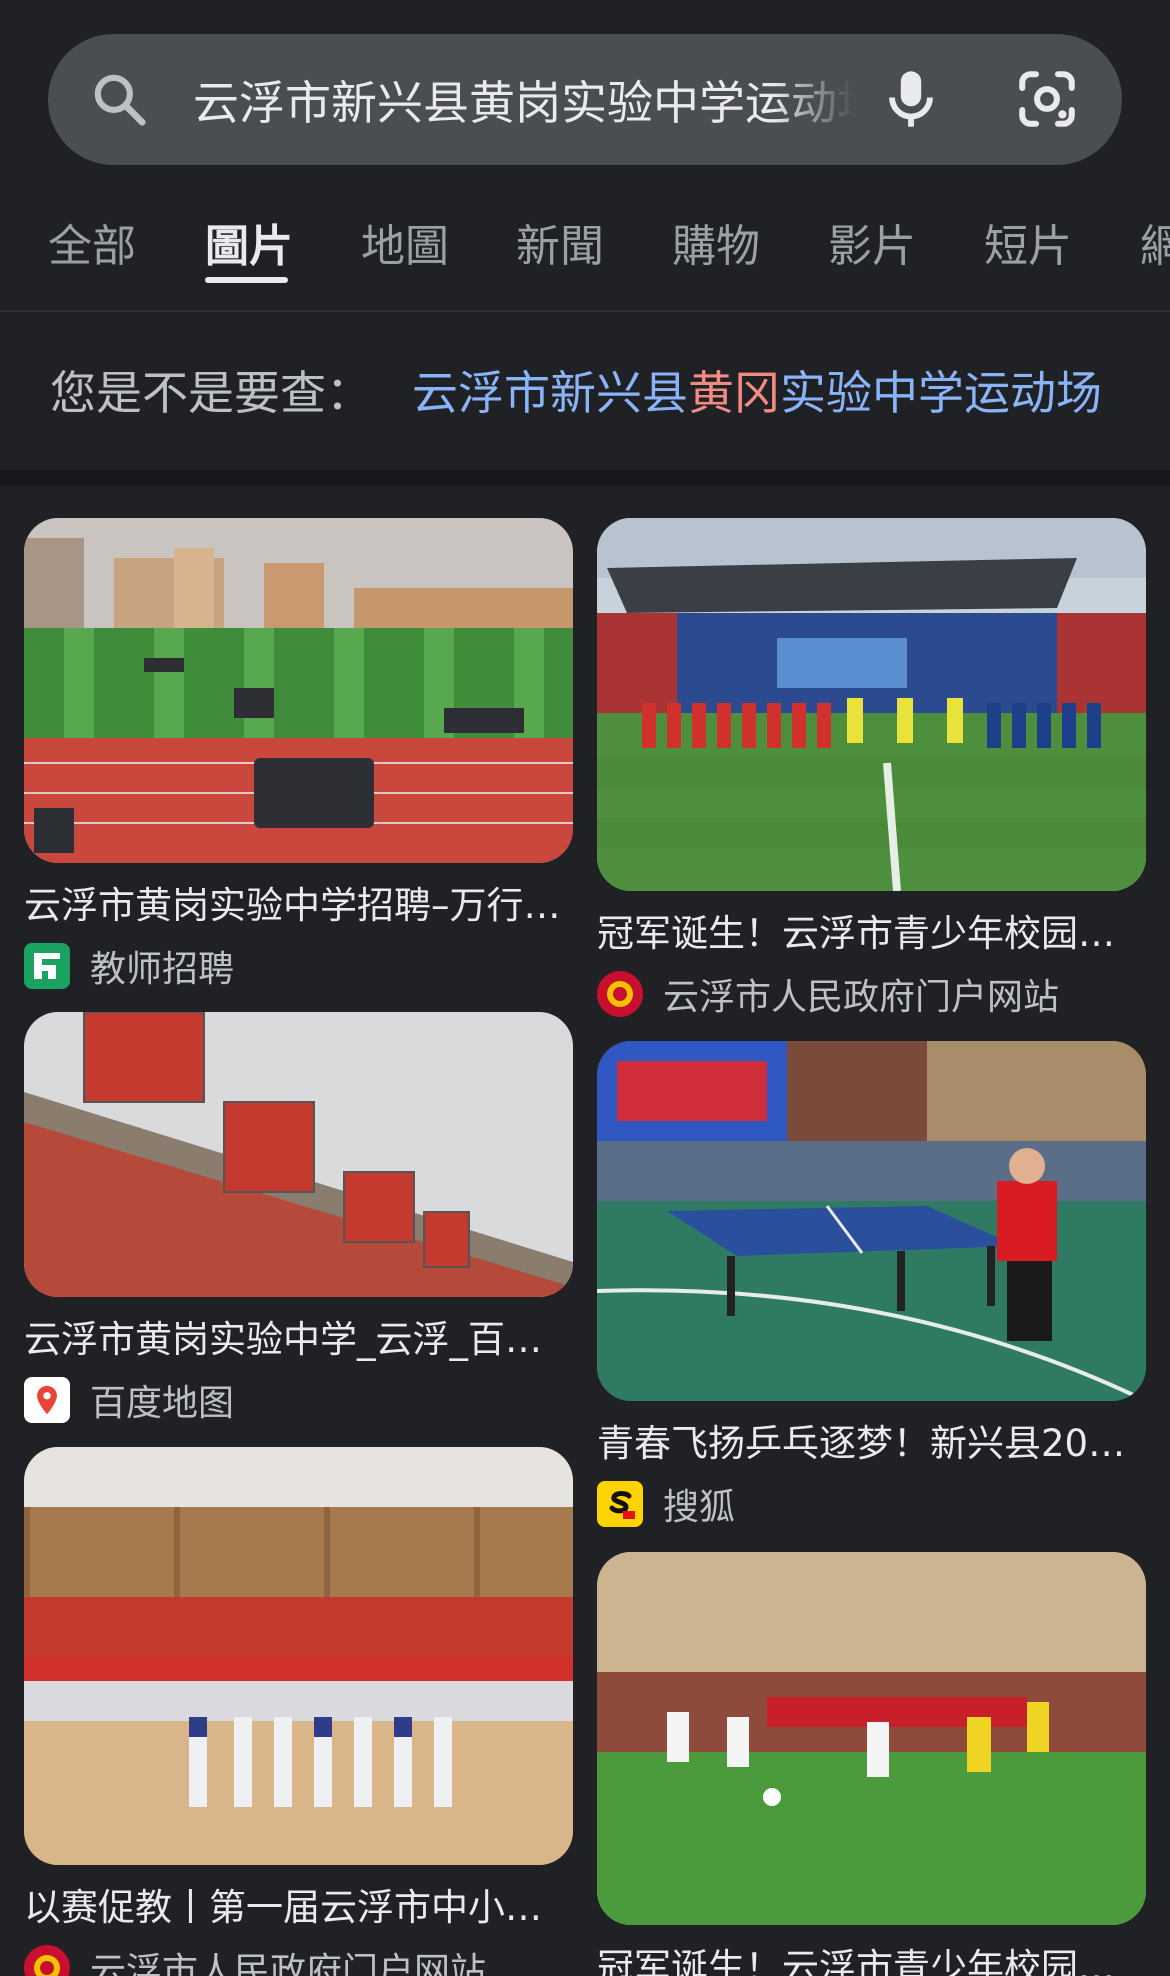  I want to click on tab-maps: 地圖, so click(405, 242).